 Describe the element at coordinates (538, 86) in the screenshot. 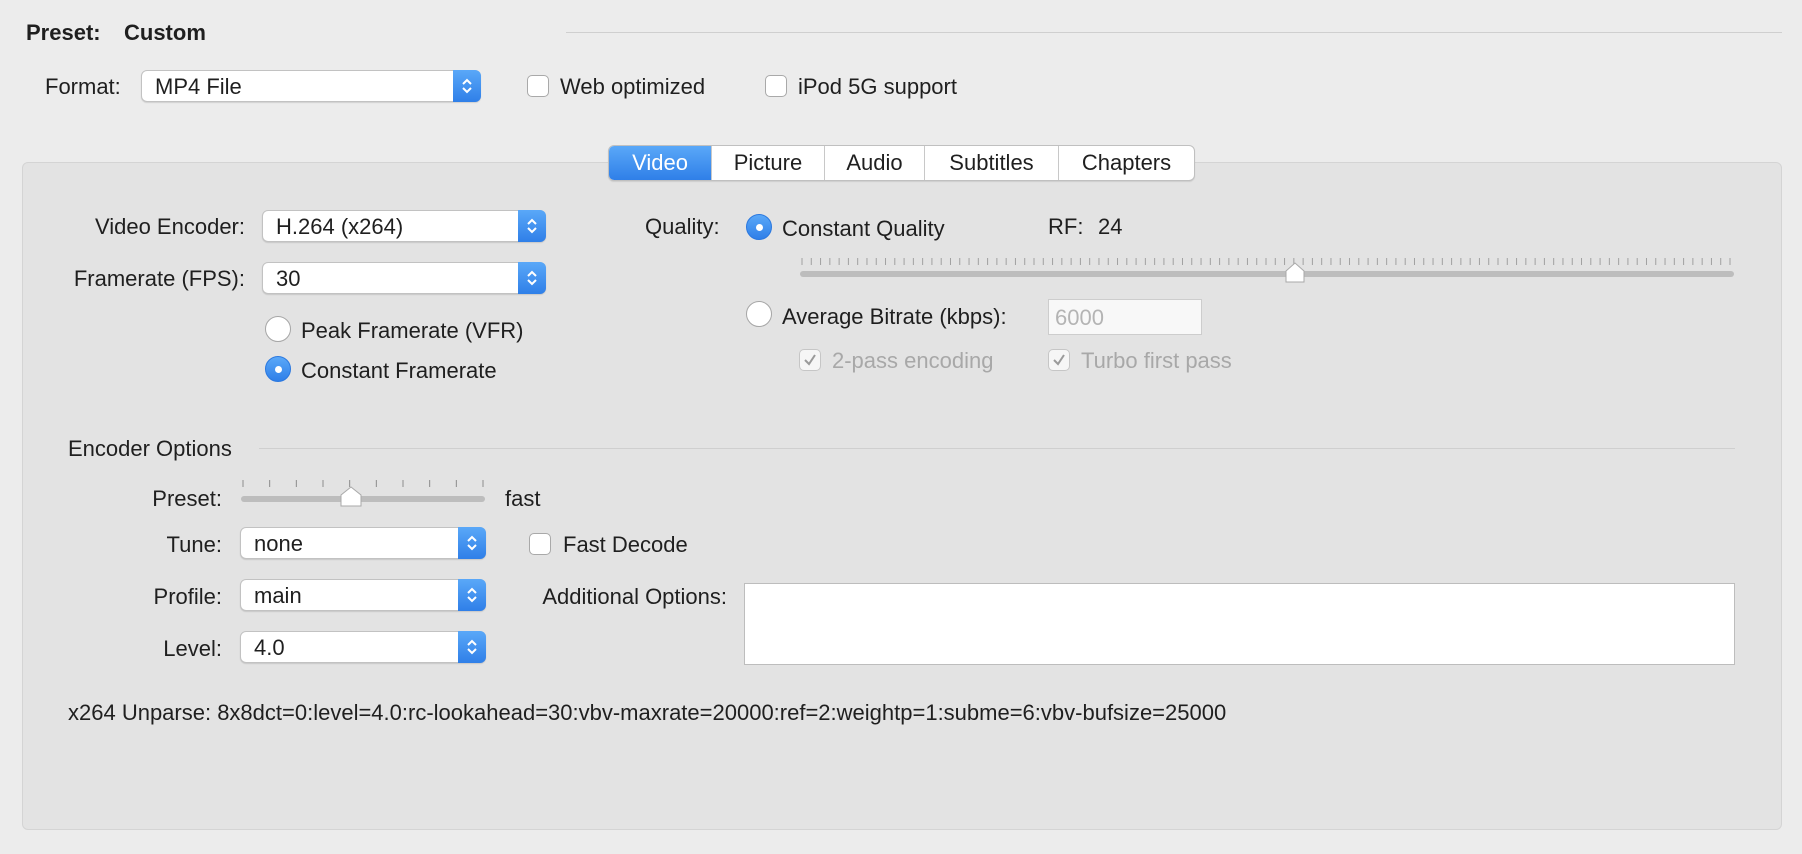

I see `web-optimized-checkbox` at that location.